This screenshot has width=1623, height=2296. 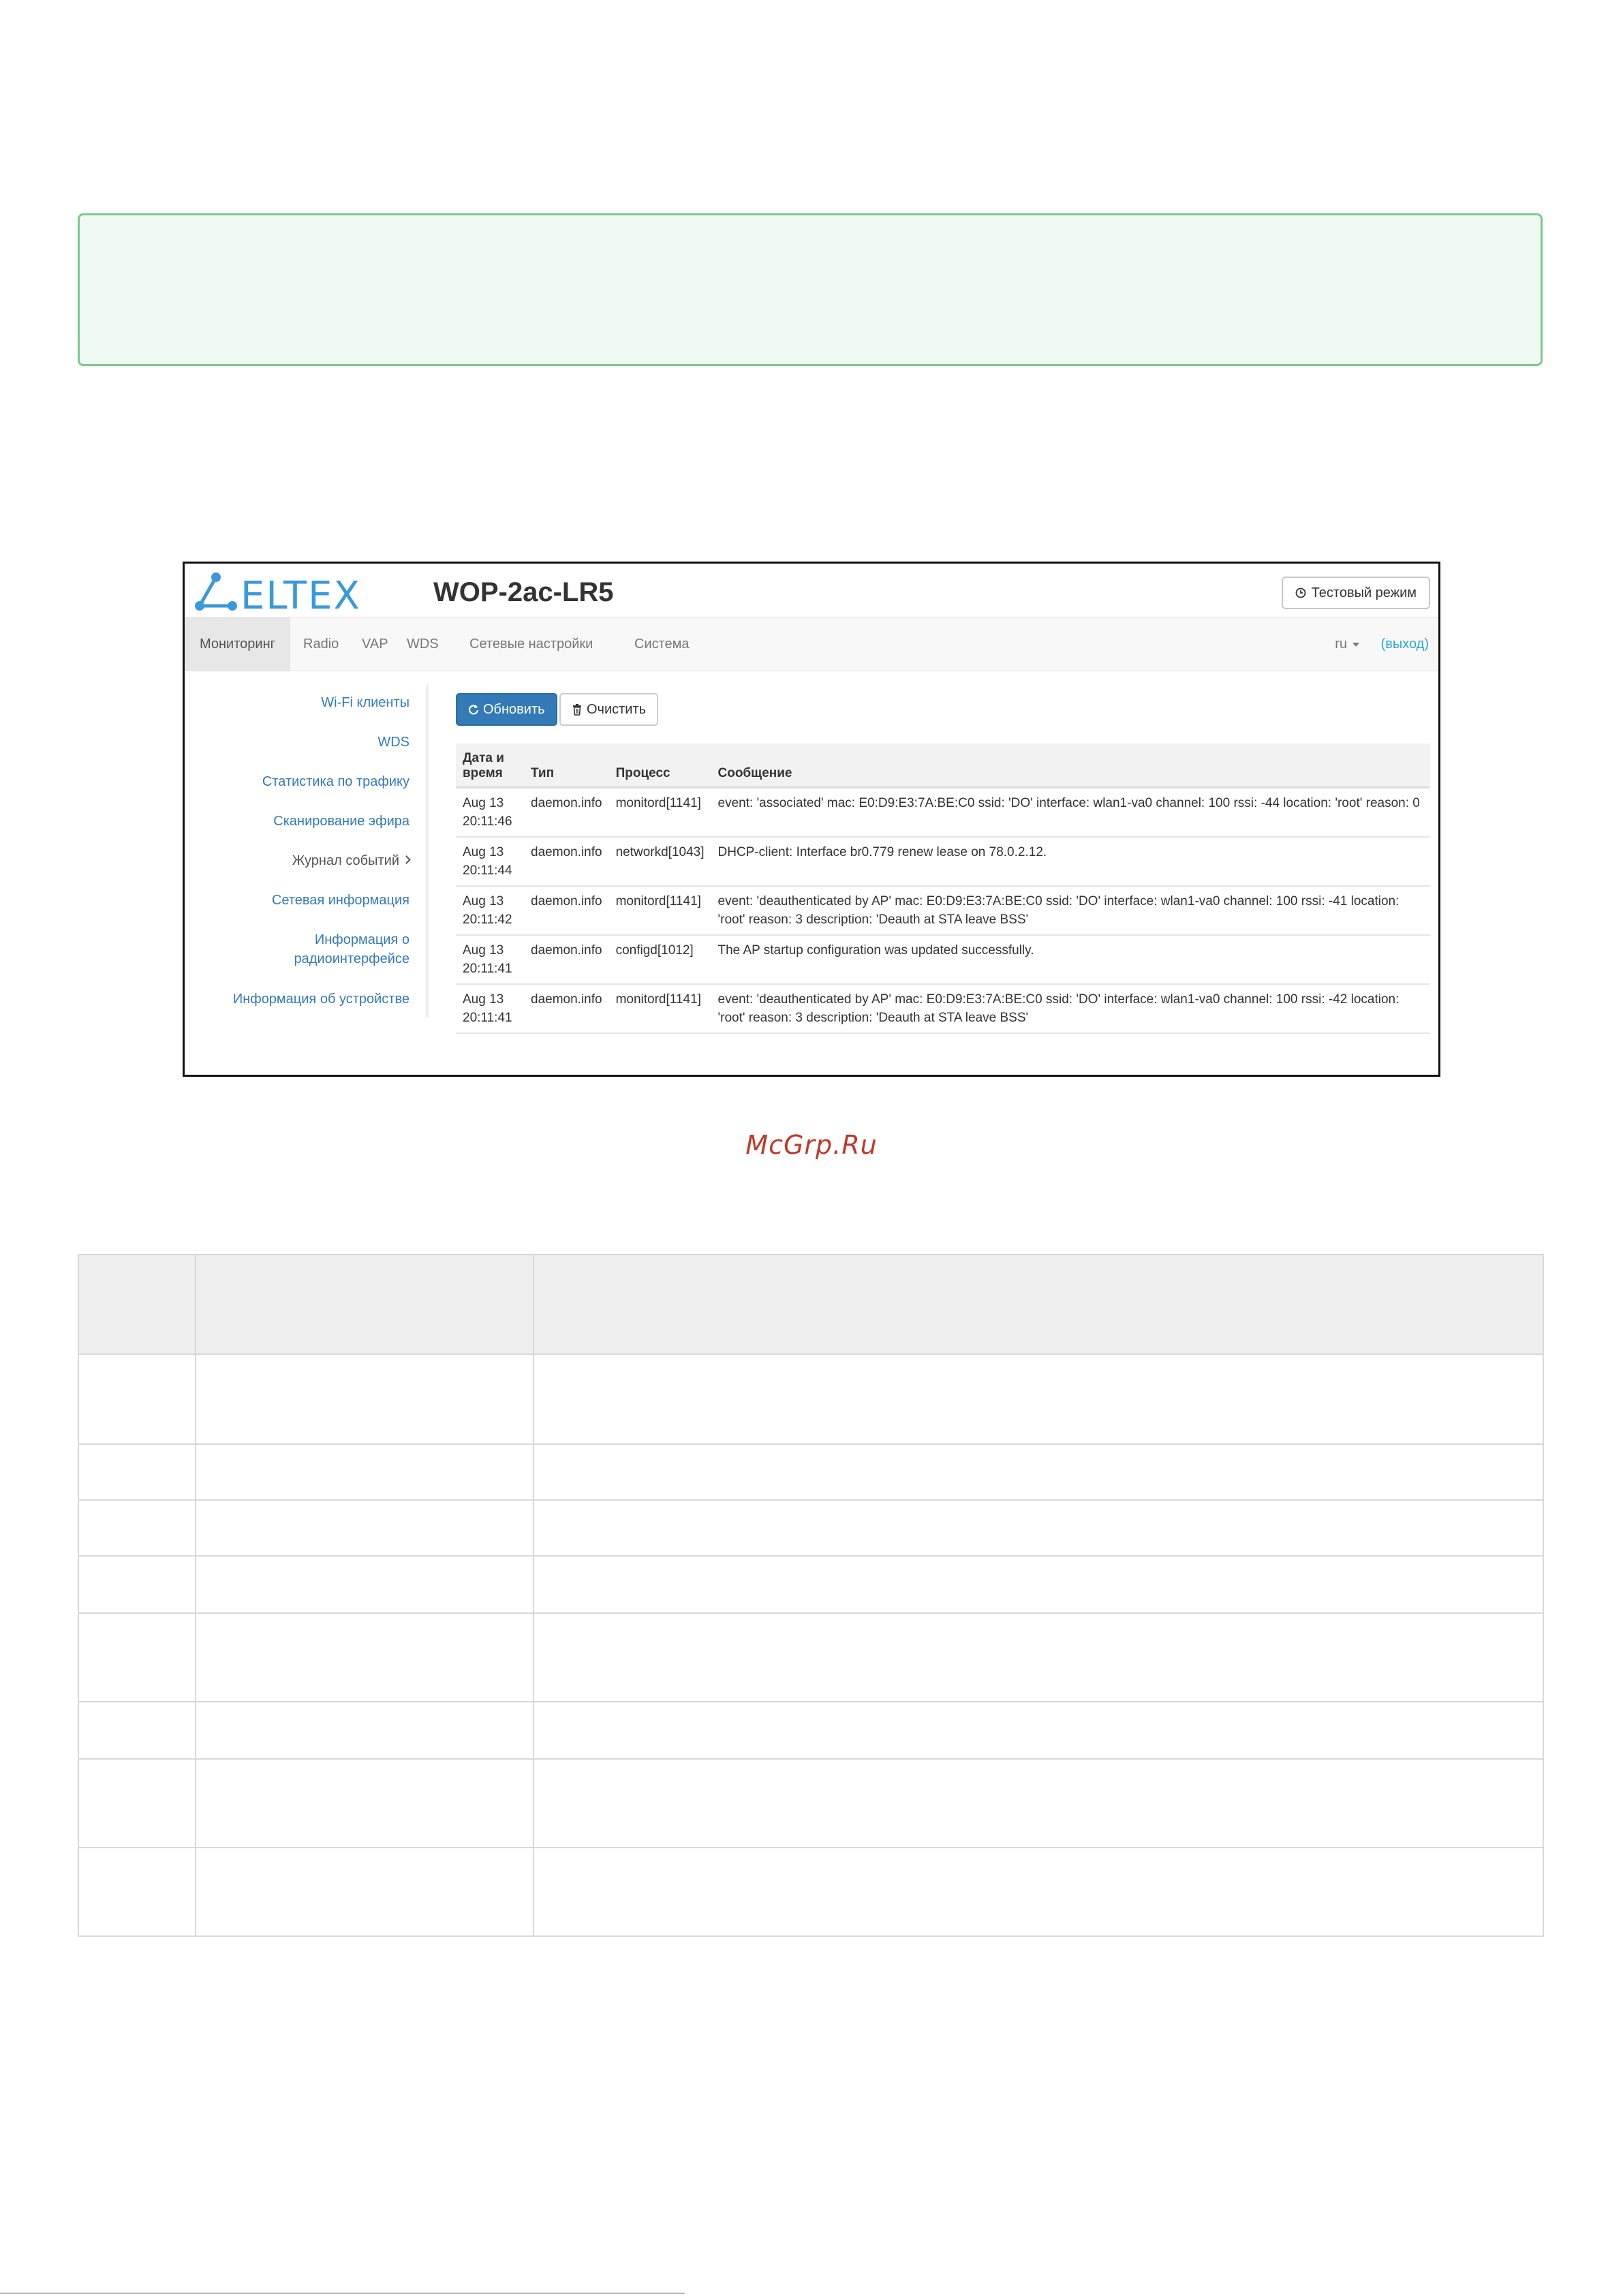 What do you see at coordinates (345, 860) in the screenshot?
I see `sidebar-item-event-log-label: Журнал событий` at bounding box center [345, 860].